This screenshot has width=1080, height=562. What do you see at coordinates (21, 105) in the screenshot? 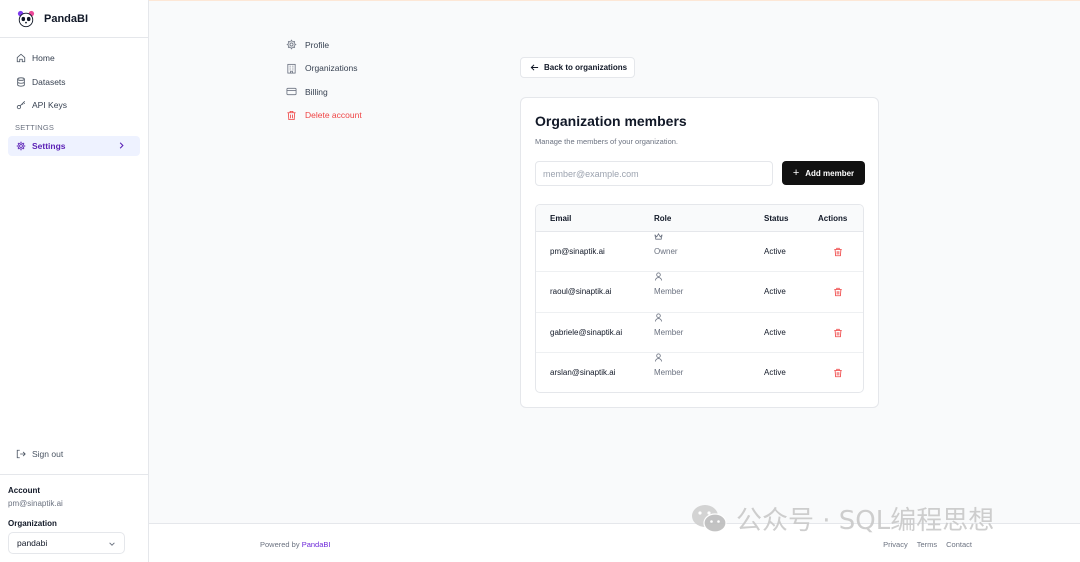
I see `key-icon` at bounding box center [21, 105].